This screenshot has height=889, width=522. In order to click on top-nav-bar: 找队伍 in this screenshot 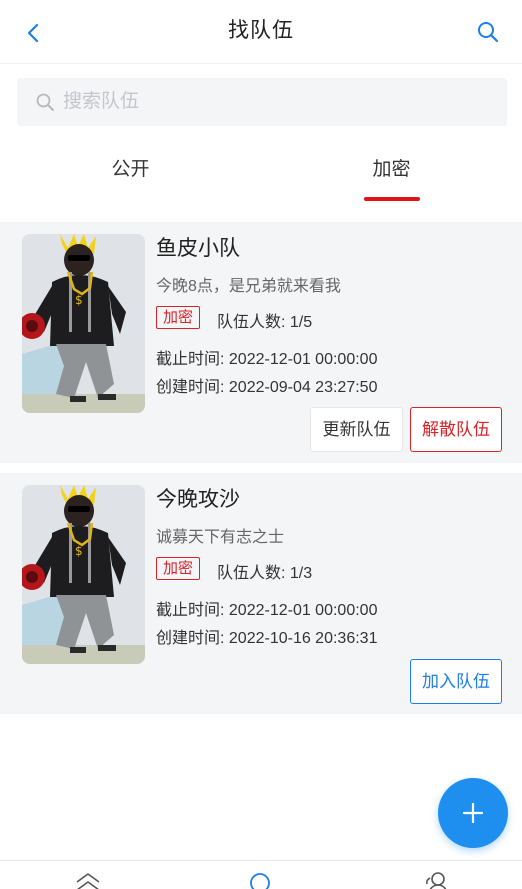, I will do `click(261, 32)`.